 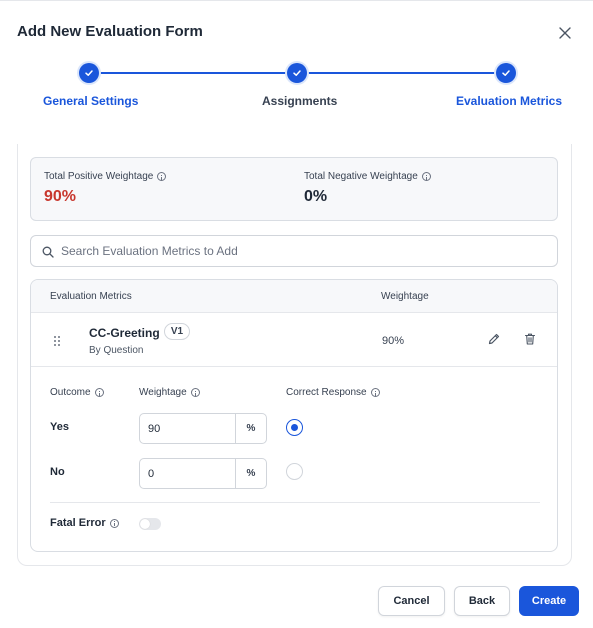 What do you see at coordinates (294, 471) in the screenshot?
I see `correct-no-radio` at bounding box center [294, 471].